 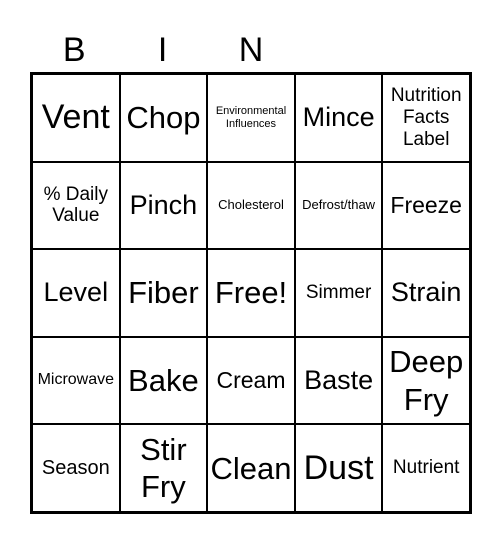 I want to click on bingo-cell: Cream, so click(x=251, y=380).